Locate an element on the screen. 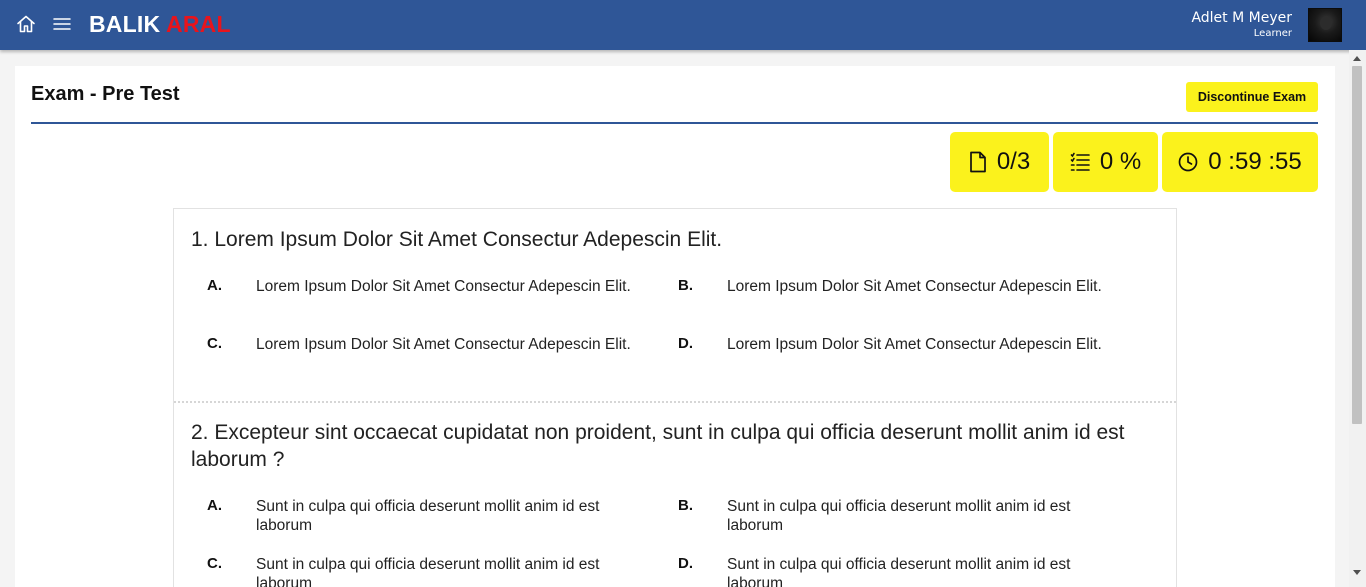 The image size is (1366, 587). progress-badge: 0 % is located at coordinates (1105, 162).